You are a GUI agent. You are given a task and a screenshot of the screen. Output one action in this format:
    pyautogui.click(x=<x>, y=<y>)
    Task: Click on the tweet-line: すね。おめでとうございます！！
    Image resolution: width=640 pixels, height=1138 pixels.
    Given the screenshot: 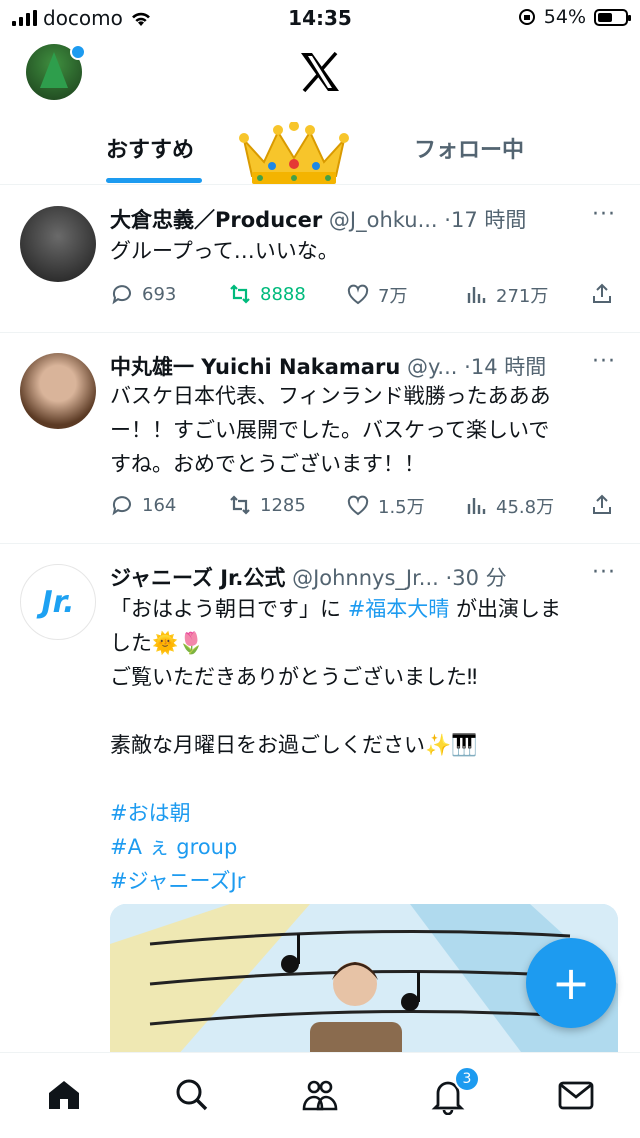 What is the action you would take?
    pyautogui.click(x=267, y=464)
    